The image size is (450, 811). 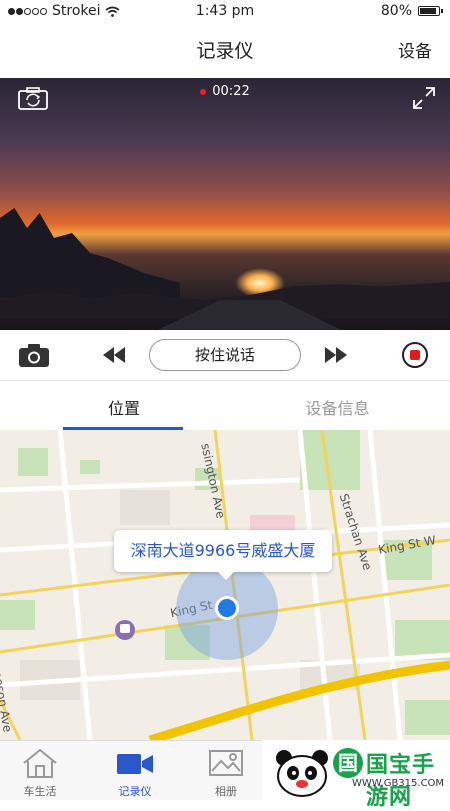 I want to click on watermark-url: WWW.GB315.COM, so click(x=398, y=783).